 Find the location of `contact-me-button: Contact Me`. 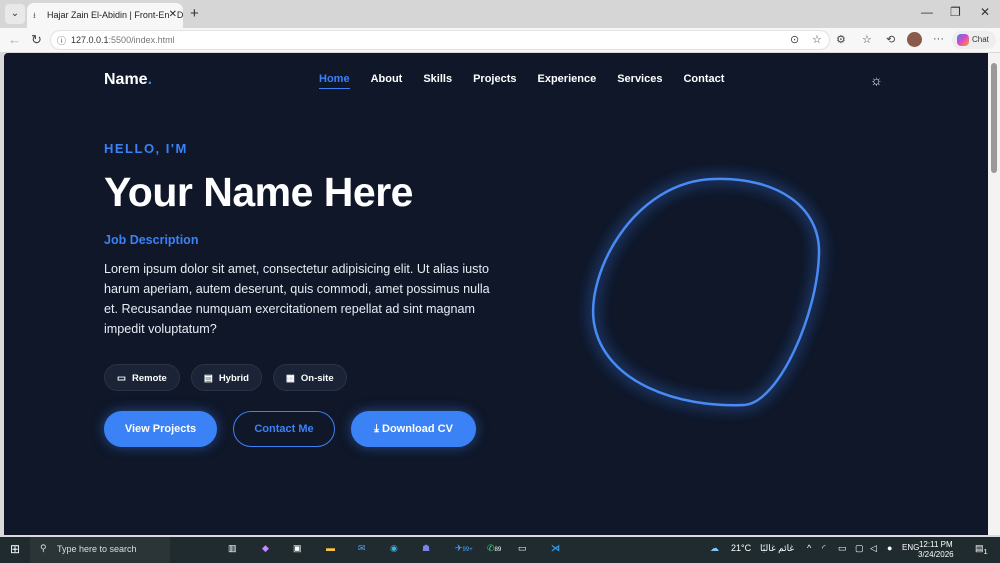

contact-me-button: Contact Me is located at coordinates (284, 429).